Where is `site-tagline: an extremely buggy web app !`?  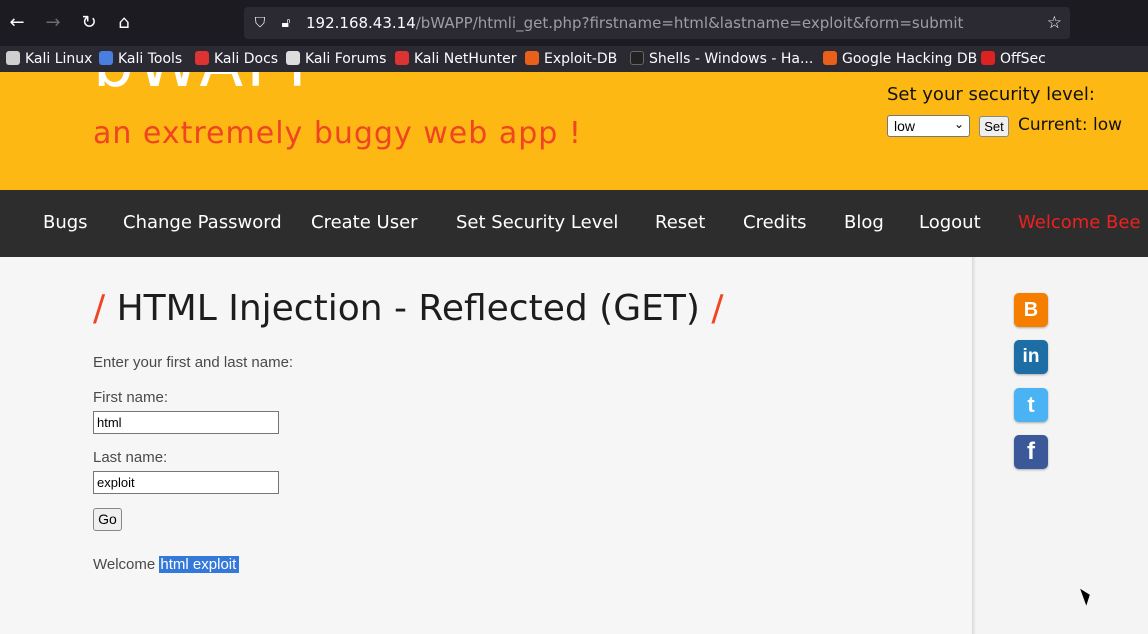
site-tagline: an extremely buggy web app ! is located at coordinates (337, 133).